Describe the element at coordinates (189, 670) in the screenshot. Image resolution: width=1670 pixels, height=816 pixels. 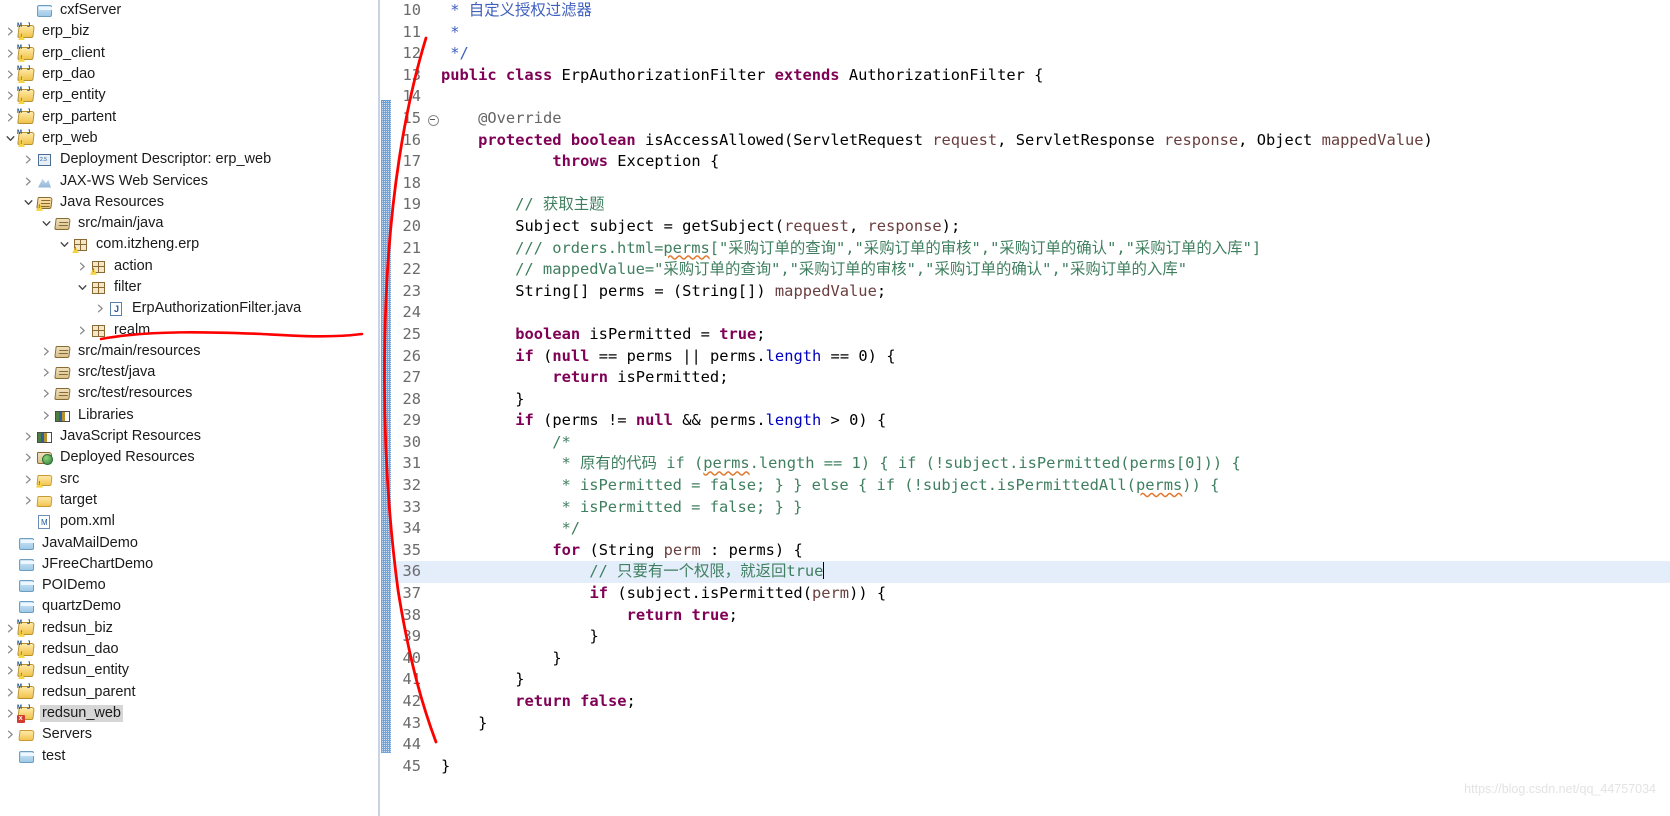
I see `tree-item-redsun-entity: MJ redsun_entity` at that location.